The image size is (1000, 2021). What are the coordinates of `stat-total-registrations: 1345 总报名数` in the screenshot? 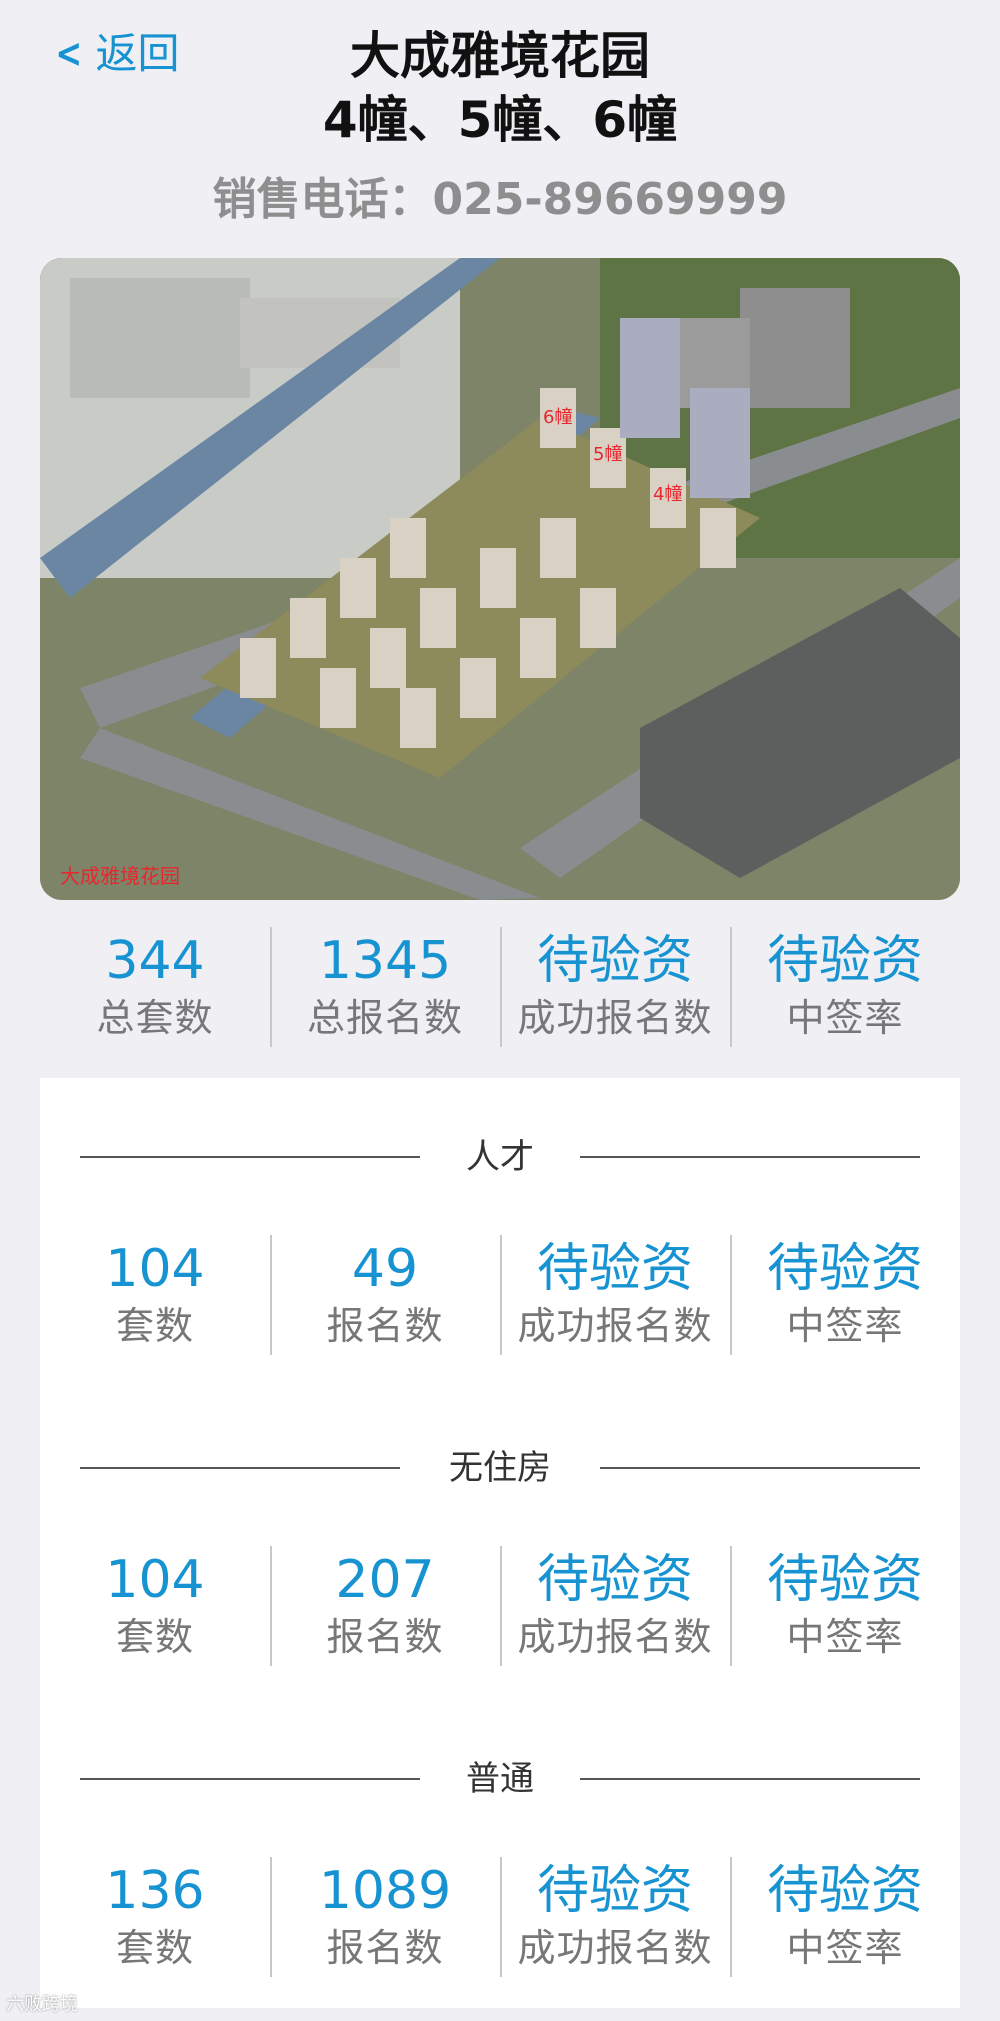 It's located at (385, 987).